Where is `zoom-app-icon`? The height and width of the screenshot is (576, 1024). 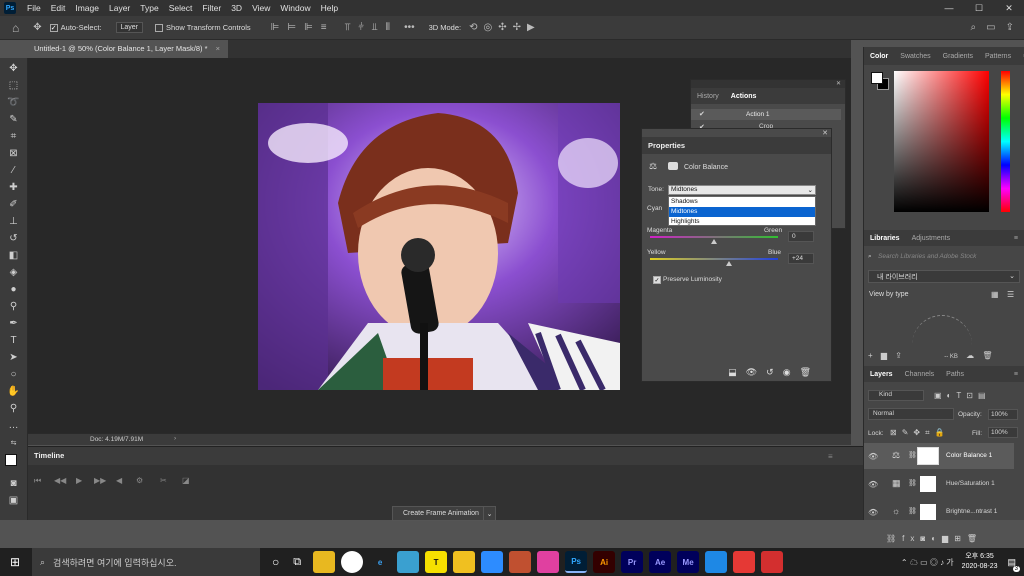
zoom-app-icon is located at coordinates (492, 562).